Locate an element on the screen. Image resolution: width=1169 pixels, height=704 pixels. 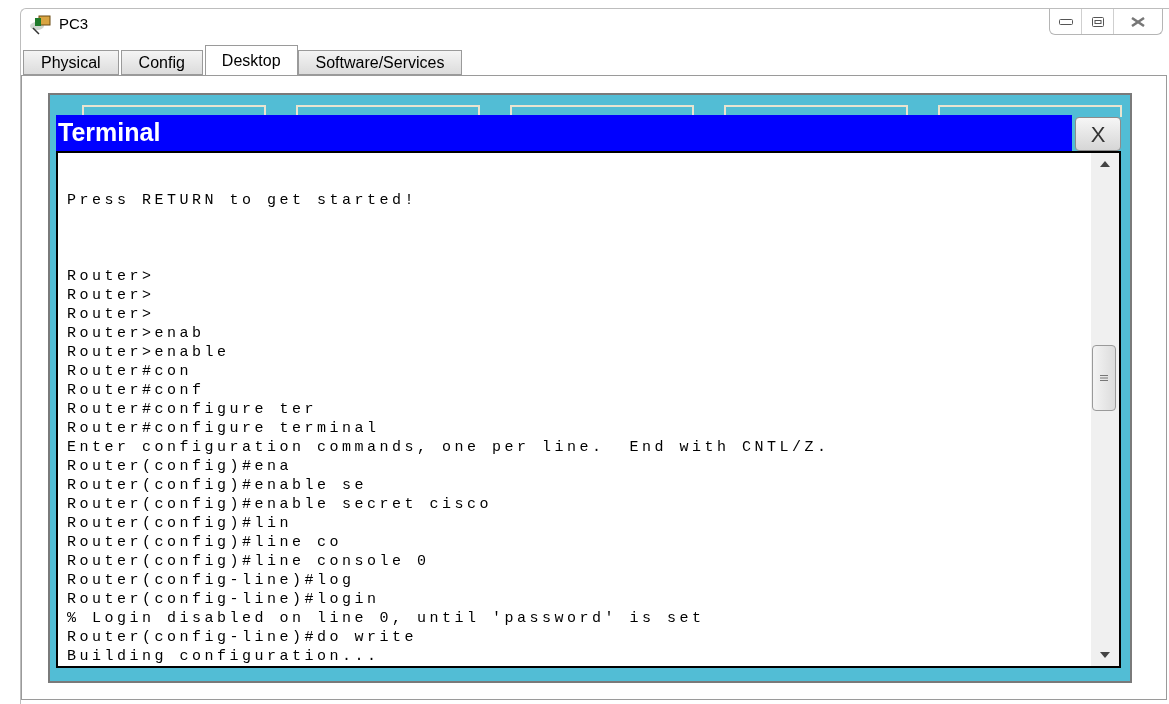
maximize-icon is located at coordinates (1097, 21).